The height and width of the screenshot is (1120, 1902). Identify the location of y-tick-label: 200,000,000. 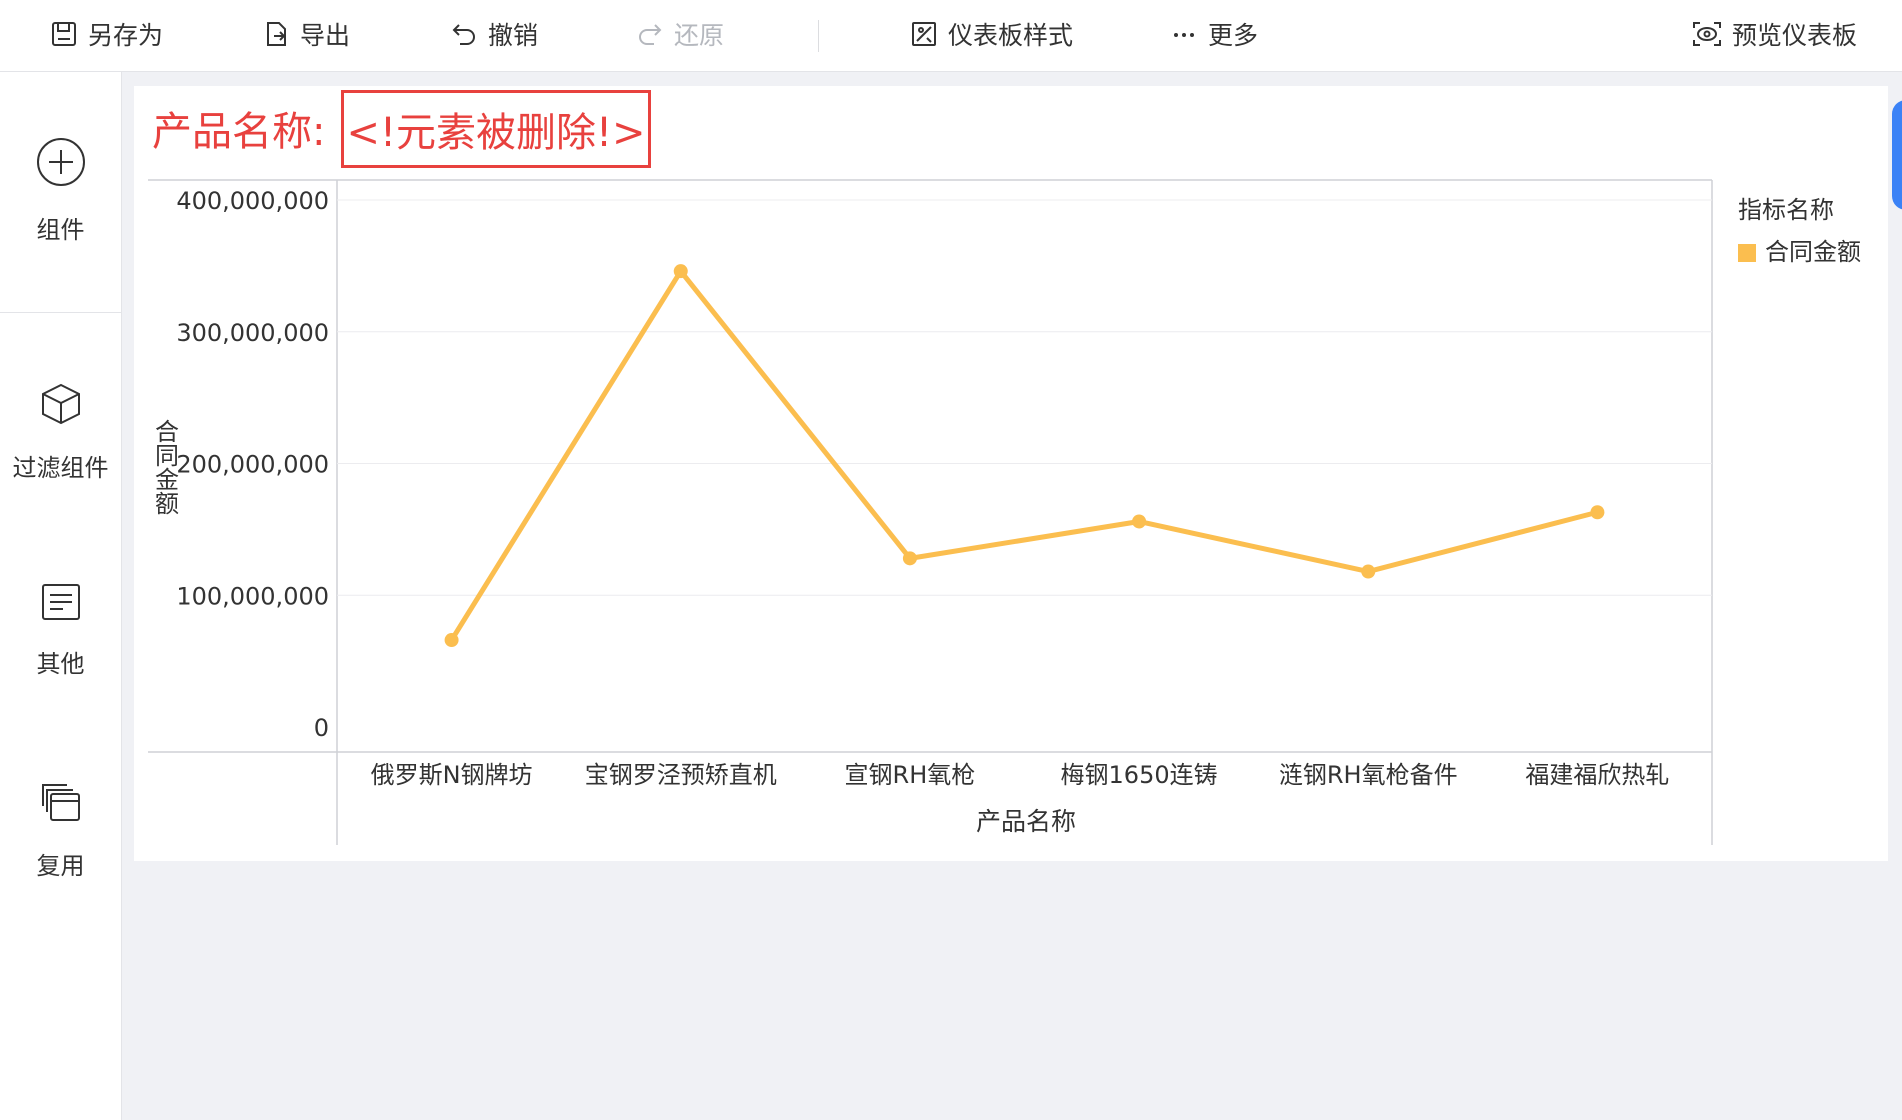
(252, 465).